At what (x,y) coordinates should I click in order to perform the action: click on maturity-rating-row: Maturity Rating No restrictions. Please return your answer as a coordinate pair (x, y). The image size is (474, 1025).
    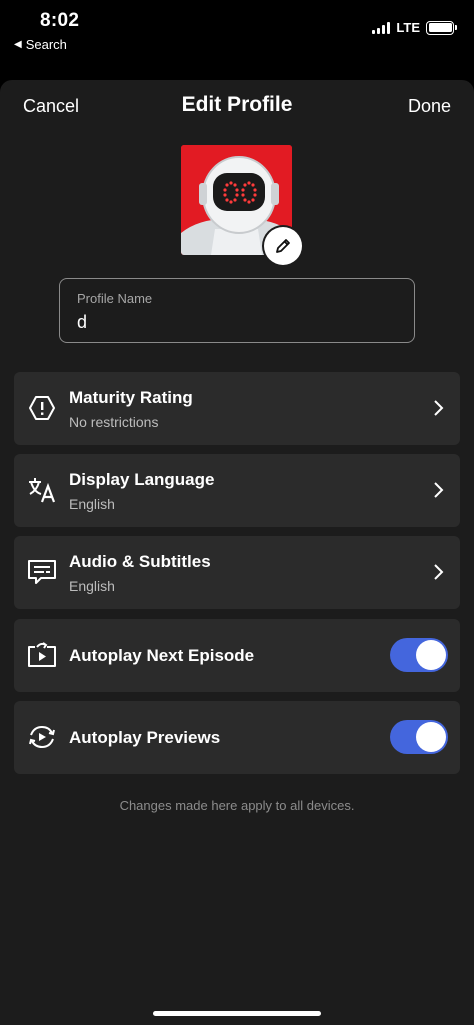
    Looking at the image, I should click on (237, 408).